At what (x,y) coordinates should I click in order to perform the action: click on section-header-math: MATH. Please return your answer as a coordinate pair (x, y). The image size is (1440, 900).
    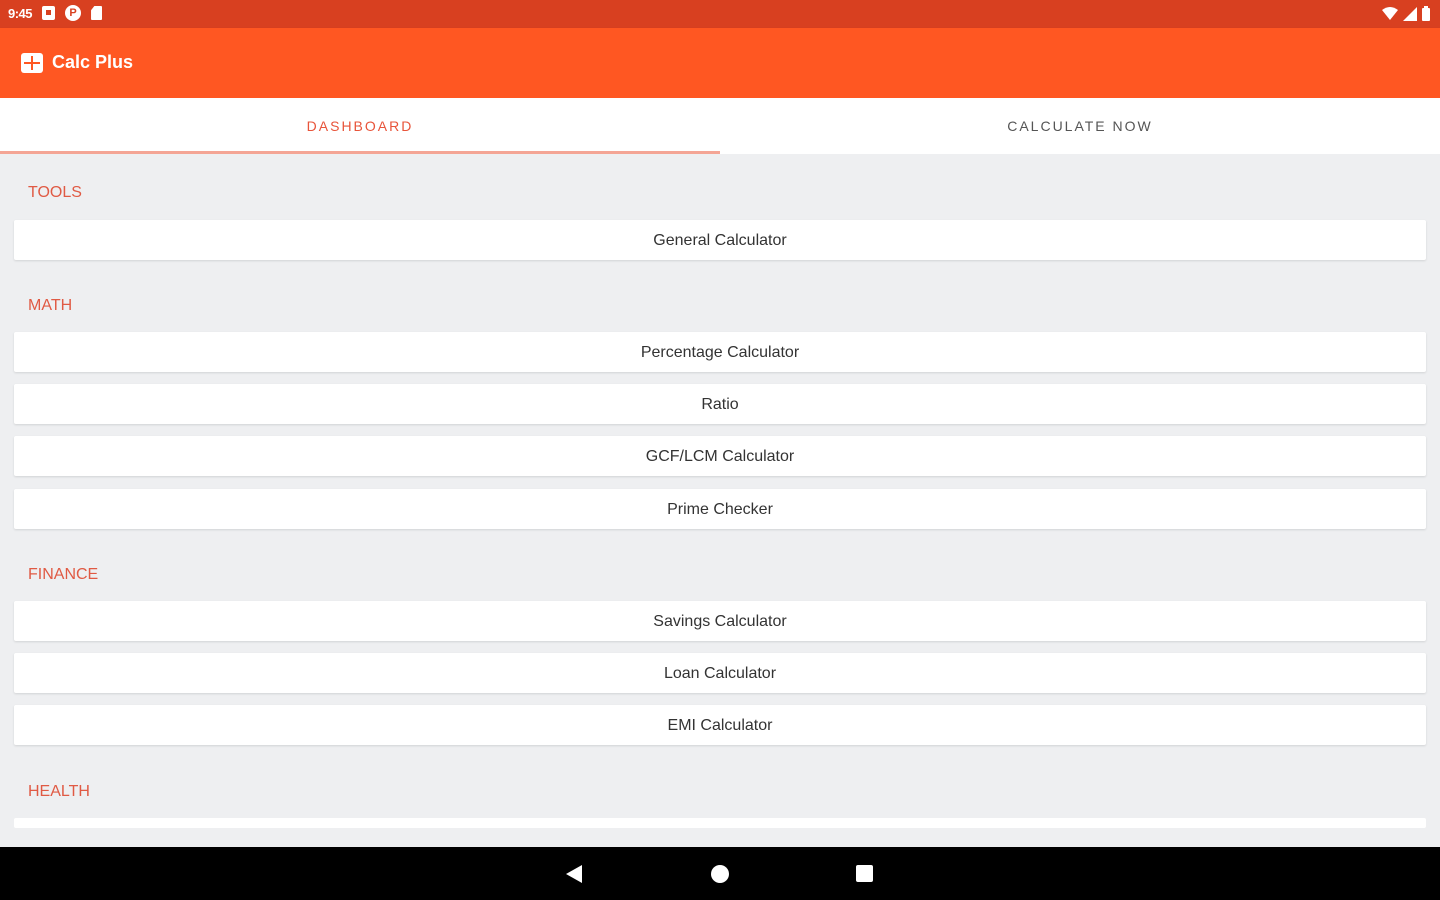
    Looking at the image, I should click on (50, 305).